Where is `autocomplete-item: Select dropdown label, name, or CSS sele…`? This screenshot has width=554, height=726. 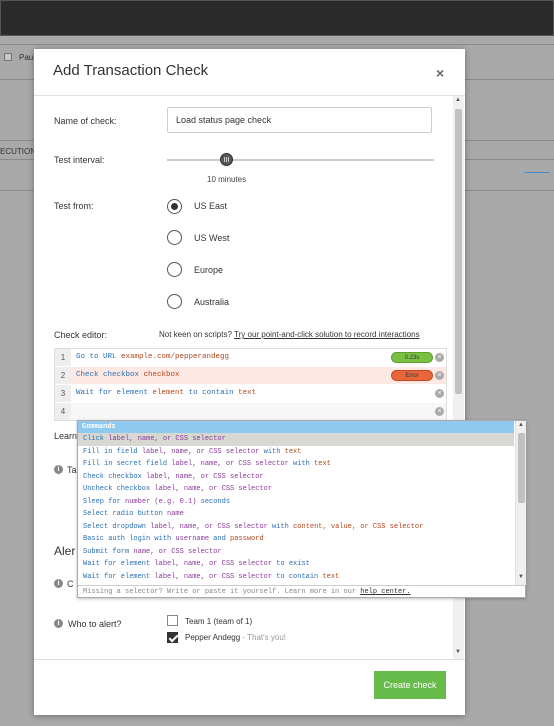 autocomplete-item: Select dropdown label, name, or CSS sele… is located at coordinates (296, 527).